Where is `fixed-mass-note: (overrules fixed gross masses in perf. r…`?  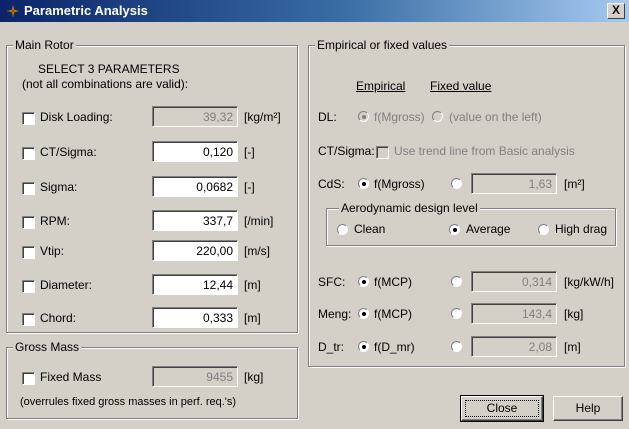
fixed-mass-note: (overrules fixed gross masses in perf. r… is located at coordinates (128, 402).